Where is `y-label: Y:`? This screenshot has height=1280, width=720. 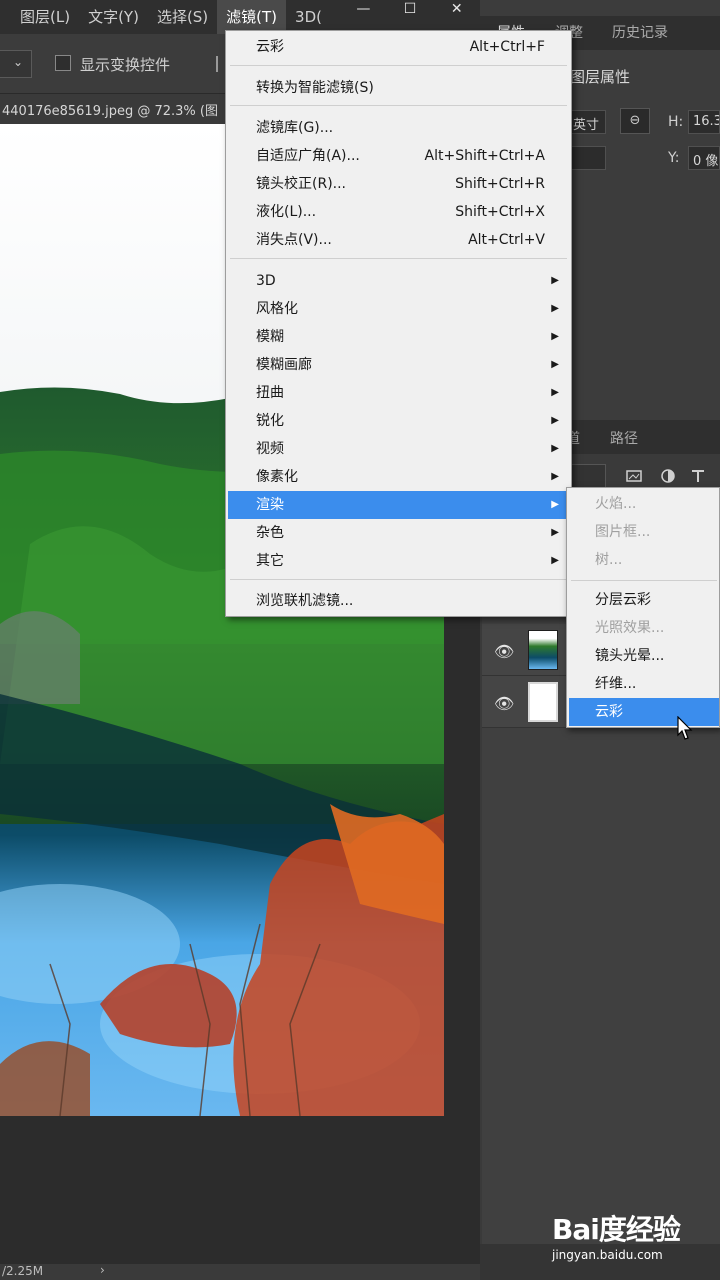
y-label: Y: is located at coordinates (674, 158).